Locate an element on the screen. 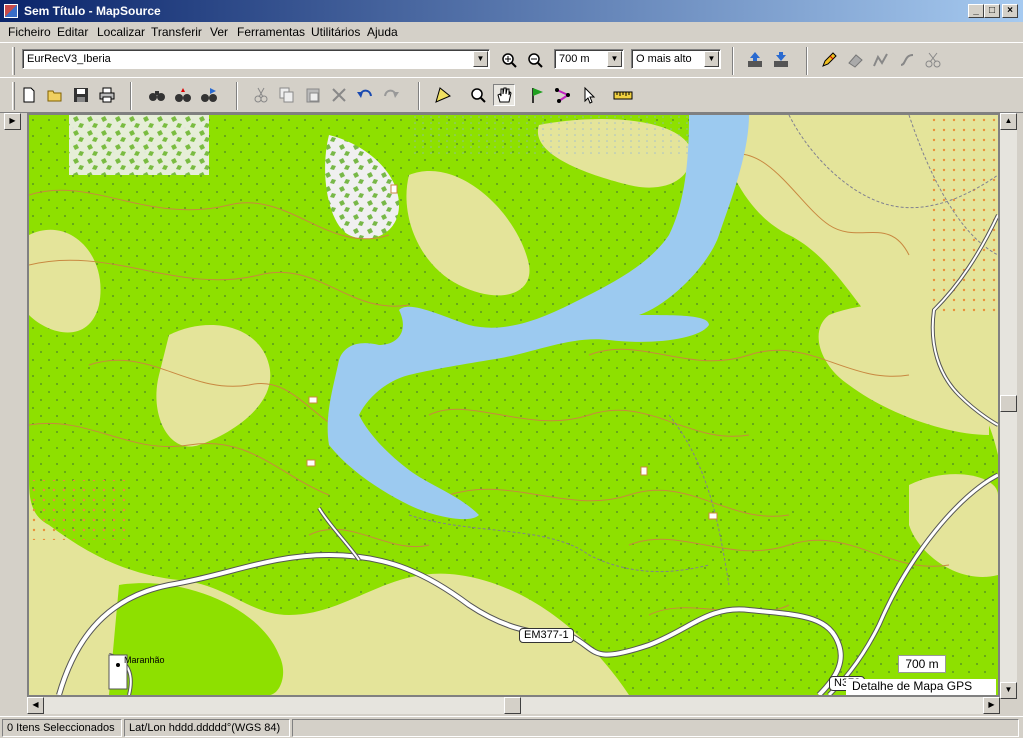  ruler-icon is located at coordinates (623, 95).